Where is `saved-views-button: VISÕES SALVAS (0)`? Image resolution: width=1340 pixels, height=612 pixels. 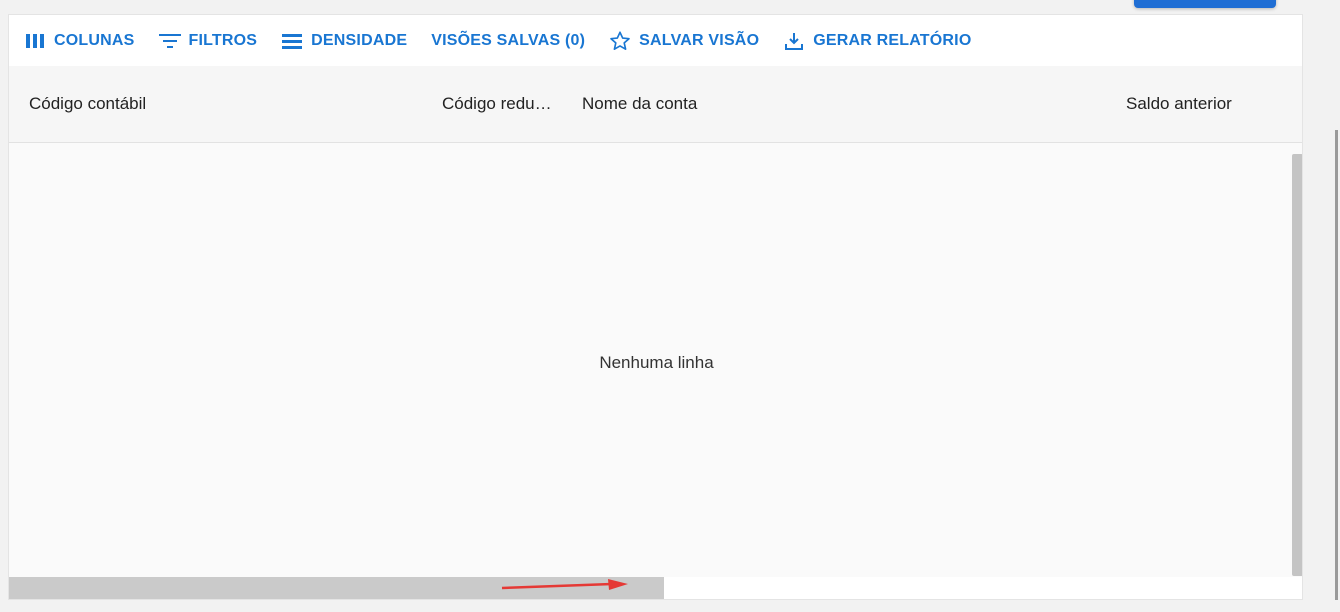
saved-views-button: VISÕES SALVAS (0) is located at coordinates (512, 41).